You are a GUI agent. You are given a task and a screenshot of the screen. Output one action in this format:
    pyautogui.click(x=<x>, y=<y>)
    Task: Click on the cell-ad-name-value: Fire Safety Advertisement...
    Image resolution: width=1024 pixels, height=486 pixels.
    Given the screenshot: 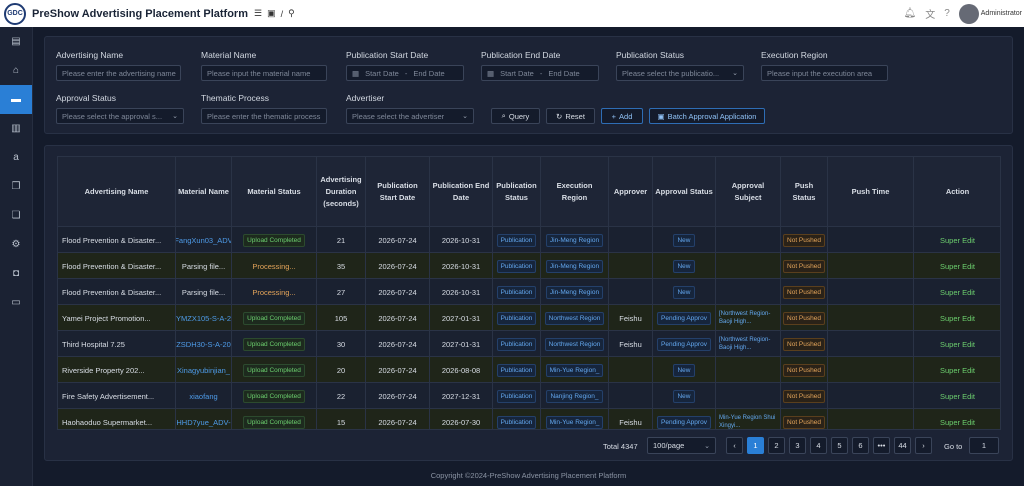 What is the action you would take?
    pyautogui.click(x=108, y=396)
    